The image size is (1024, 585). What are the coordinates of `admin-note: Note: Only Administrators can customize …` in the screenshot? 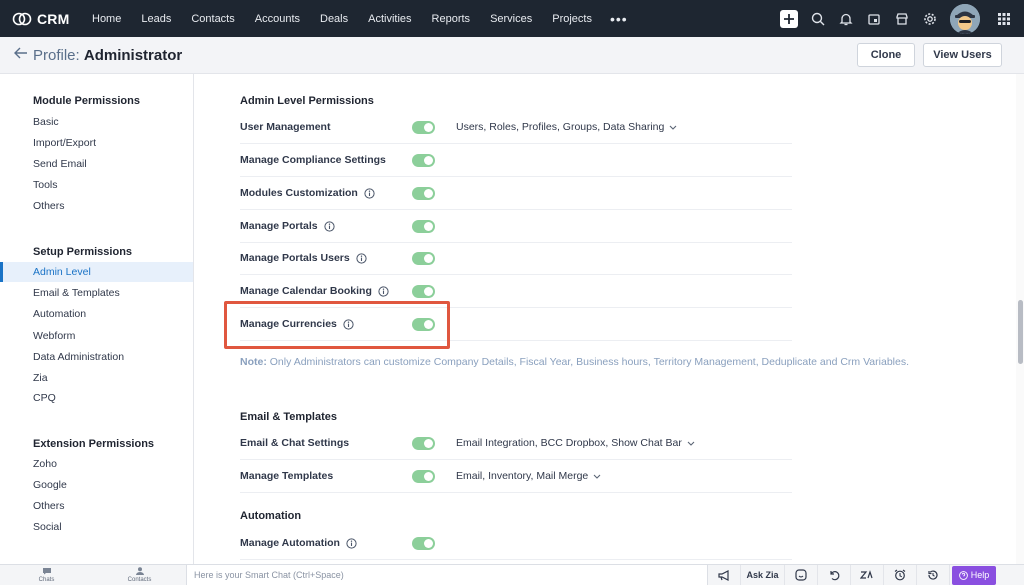 It's located at (574, 362).